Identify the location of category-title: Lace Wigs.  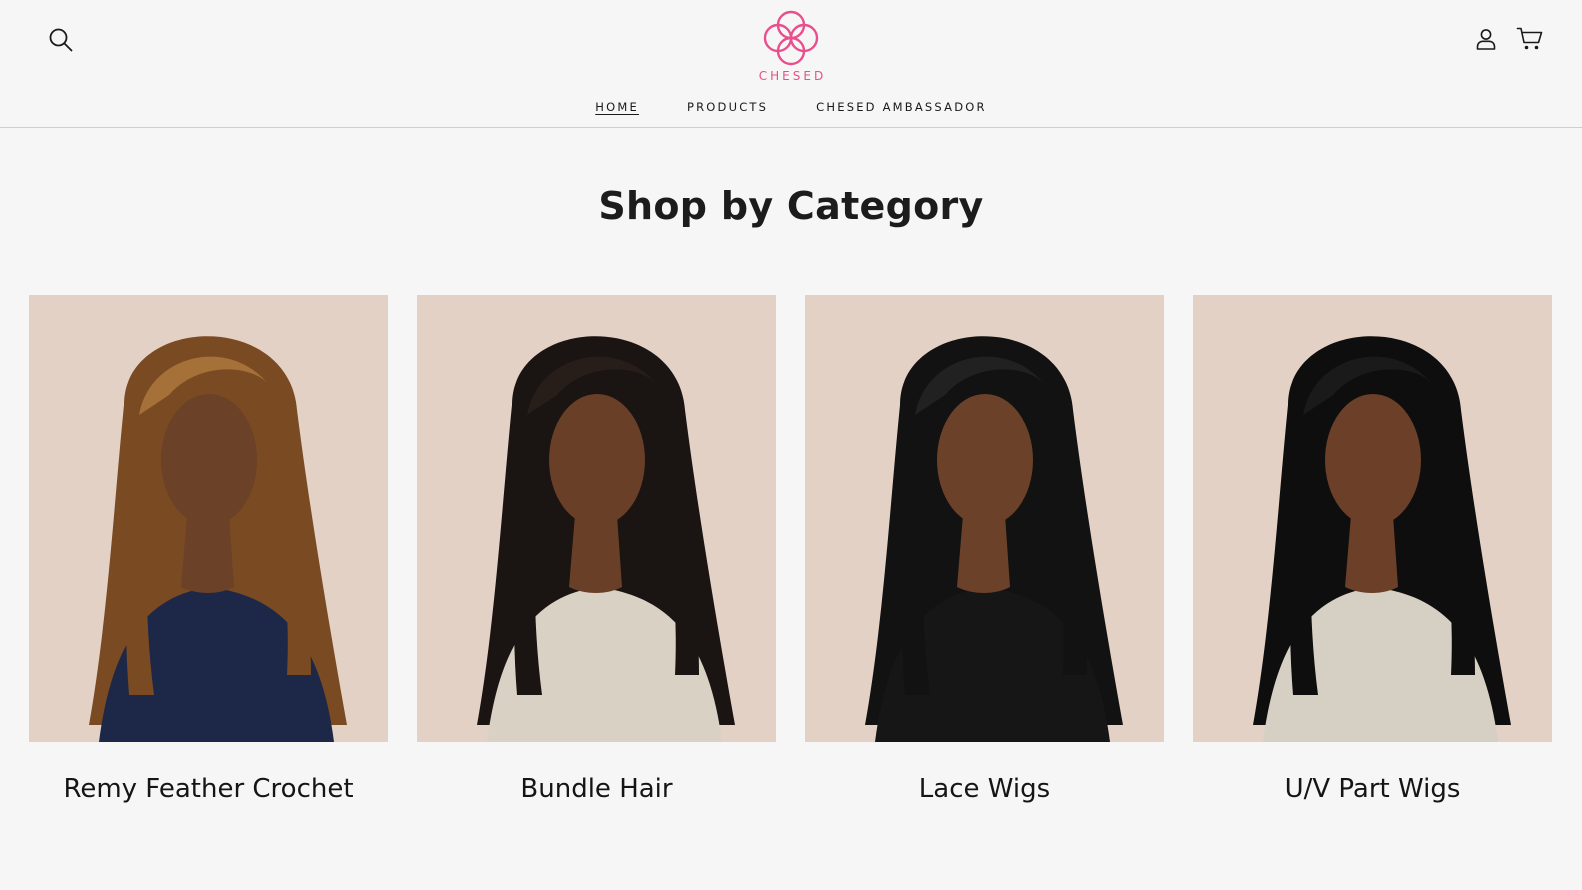
(984, 789).